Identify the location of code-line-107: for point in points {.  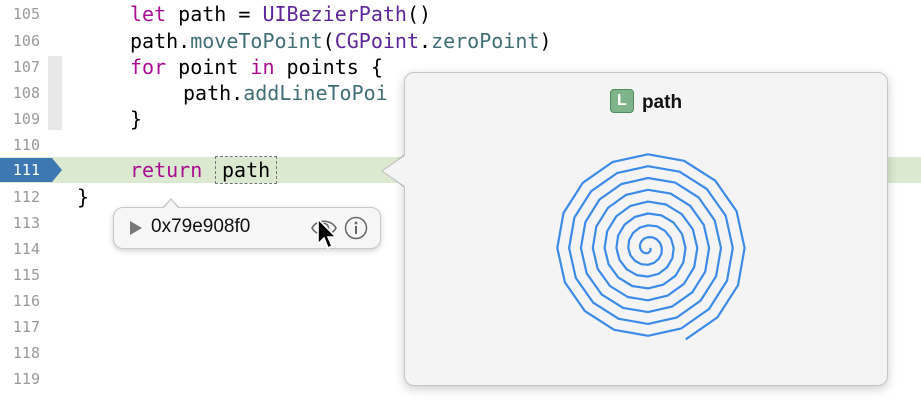
(256, 67).